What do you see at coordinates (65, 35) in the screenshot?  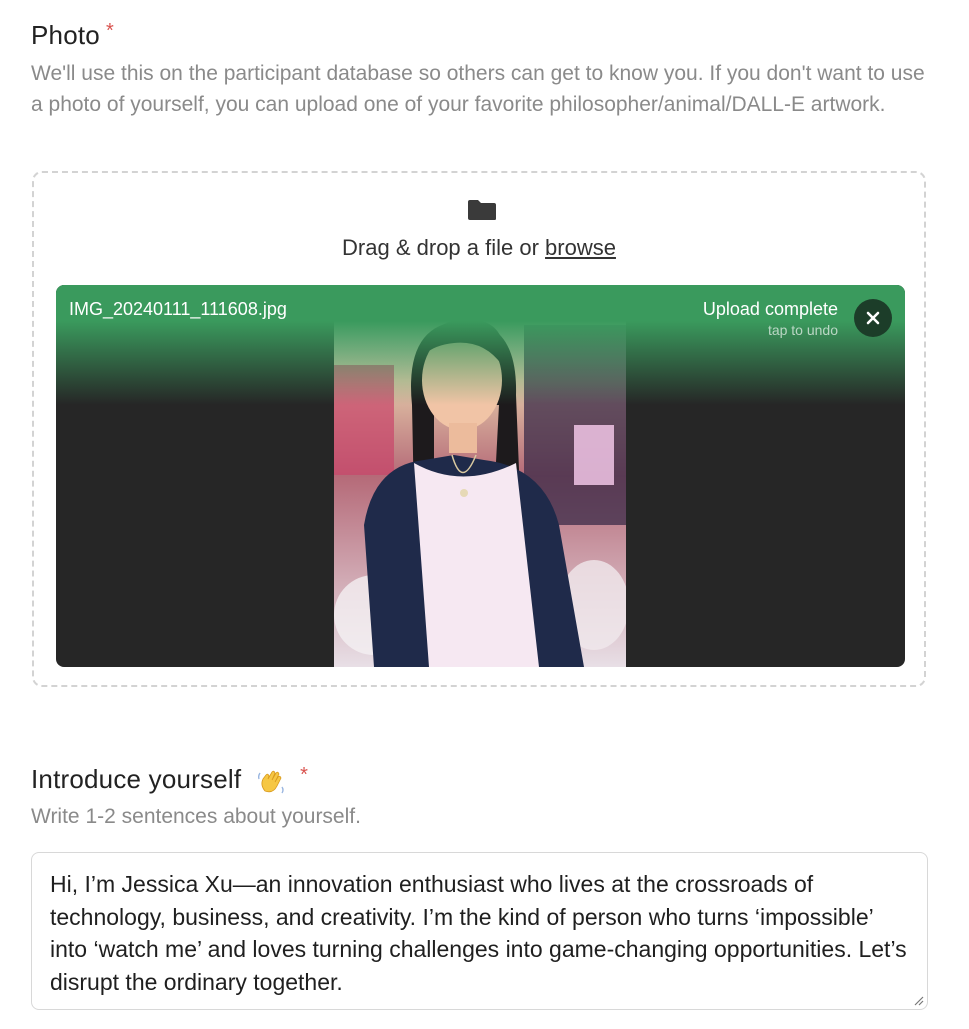 I see `photo-label-text: Photo` at bounding box center [65, 35].